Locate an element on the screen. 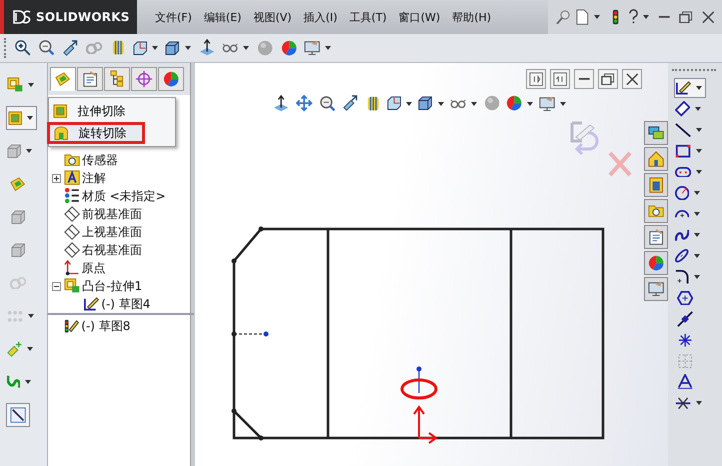 The width and height of the screenshot is (722, 466). circle-icon is located at coordinates (682, 193).